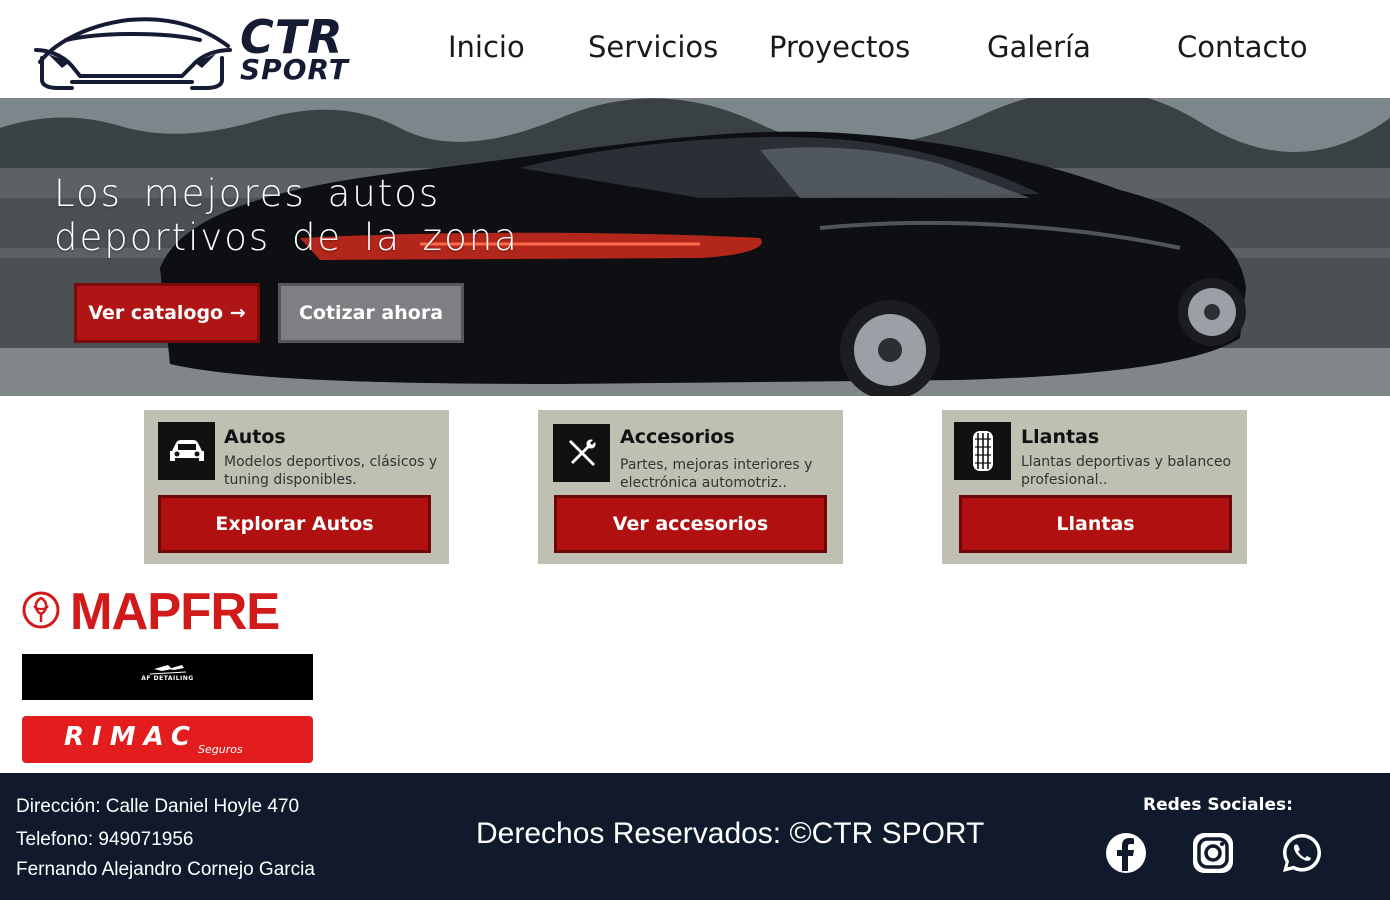 Image resolution: width=1390 pixels, height=900 pixels. Describe the element at coordinates (1218, 805) in the screenshot. I see `social-title: Redes Sociales:` at that location.